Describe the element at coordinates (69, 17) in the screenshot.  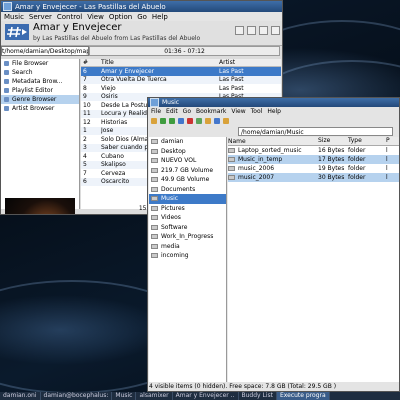
I see `menu-control: Control` at that location.